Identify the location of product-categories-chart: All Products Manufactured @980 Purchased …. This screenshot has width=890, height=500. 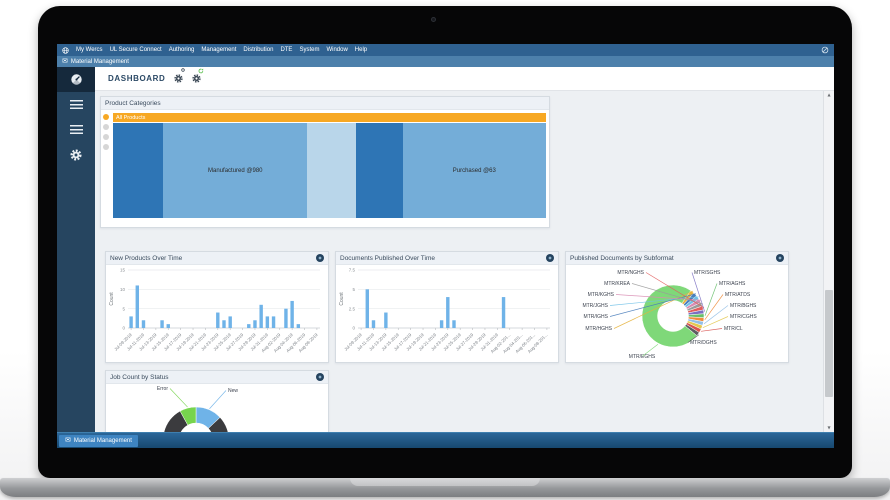
(325, 165).